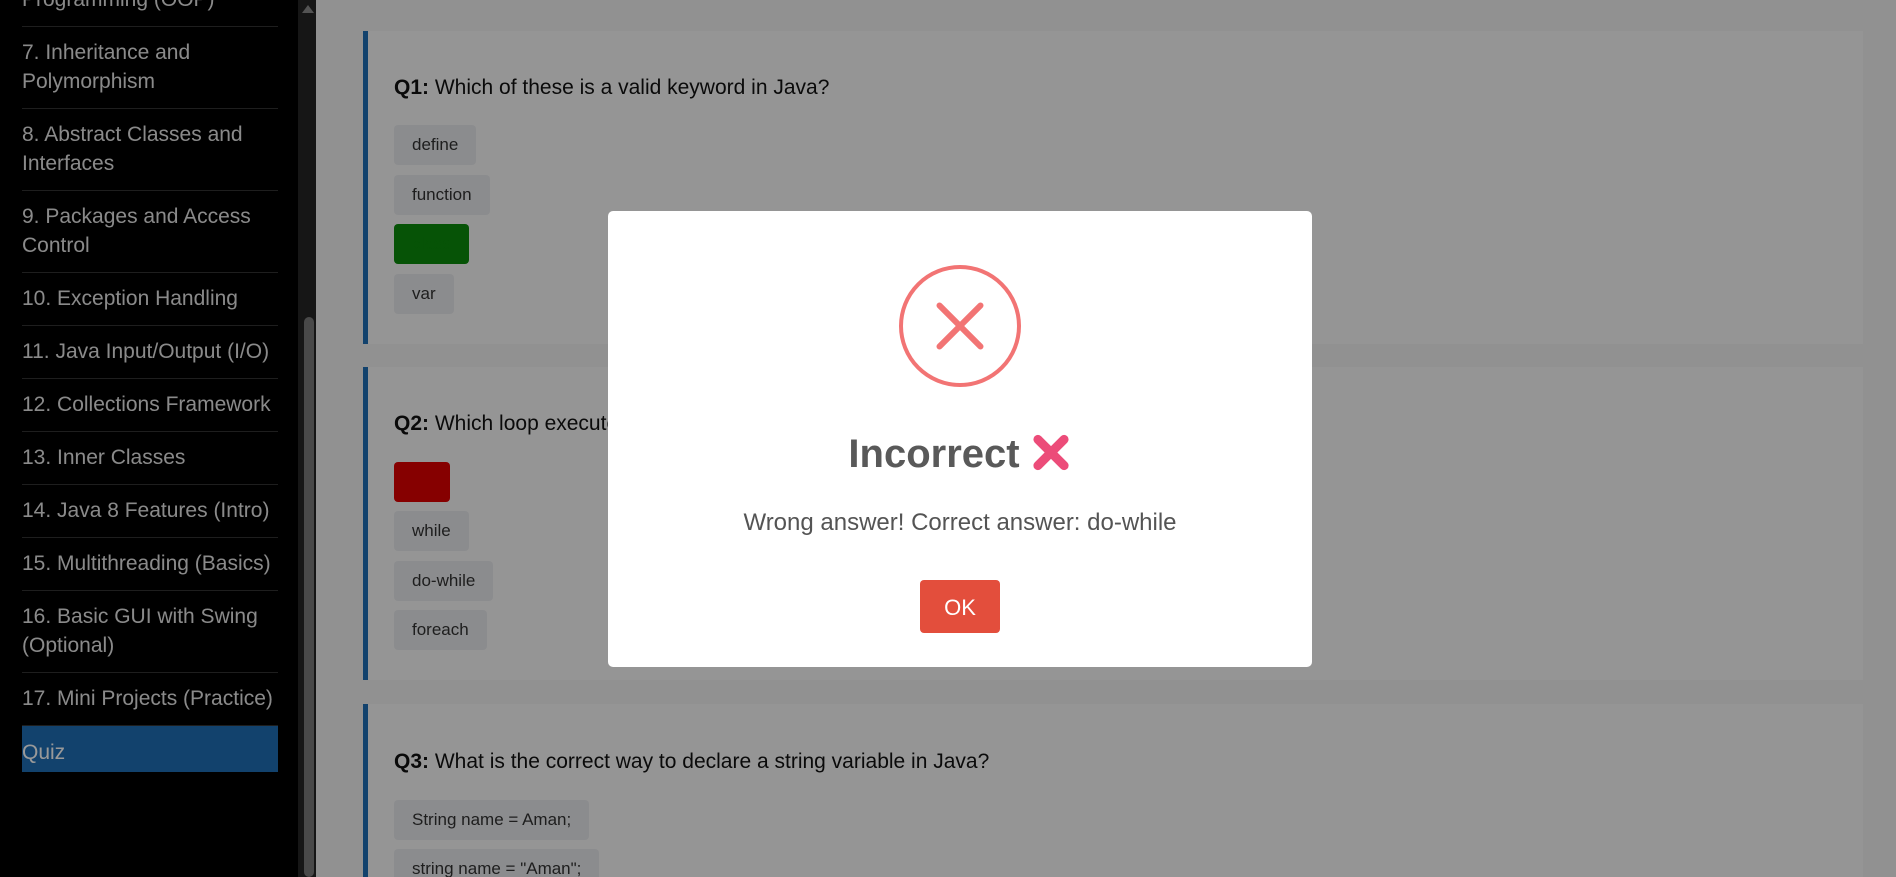 The height and width of the screenshot is (877, 1896). I want to click on error-circle-x-icon, so click(960, 326).